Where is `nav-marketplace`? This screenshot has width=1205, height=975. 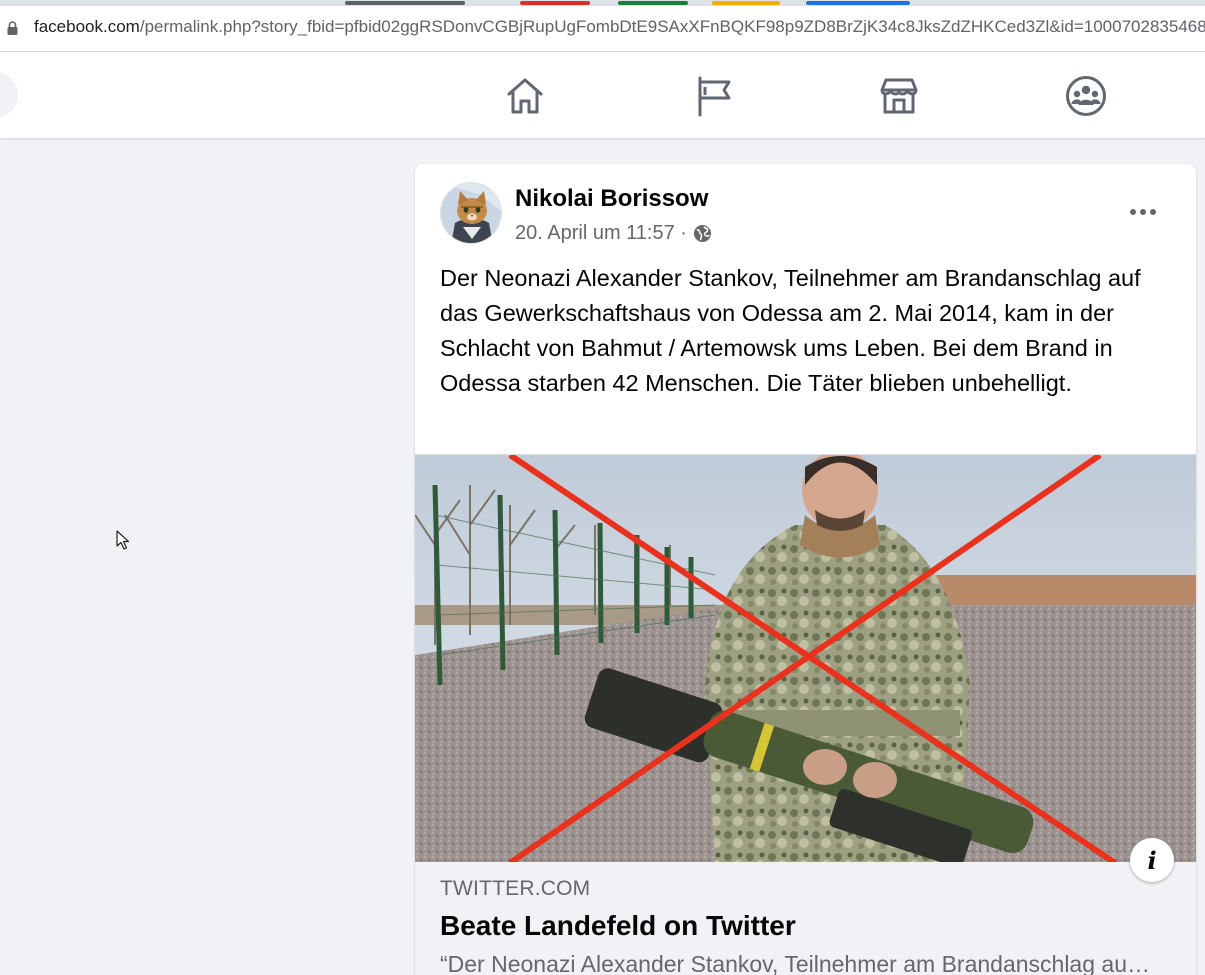 nav-marketplace is located at coordinates (899, 96).